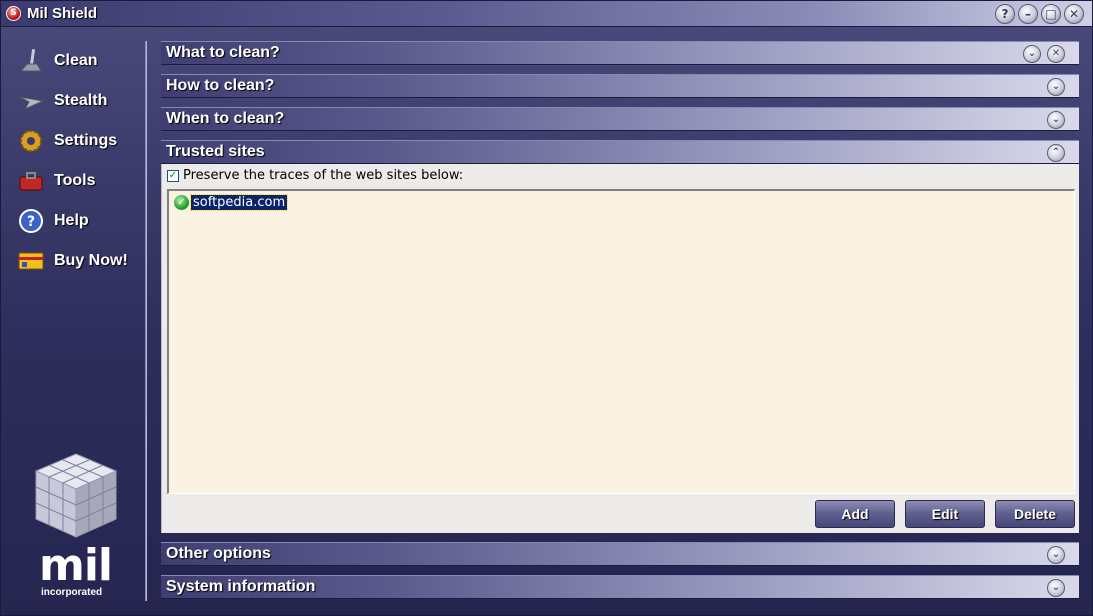 The width and height of the screenshot is (1093, 616). I want to click on help-window-button: ?, so click(1005, 14).